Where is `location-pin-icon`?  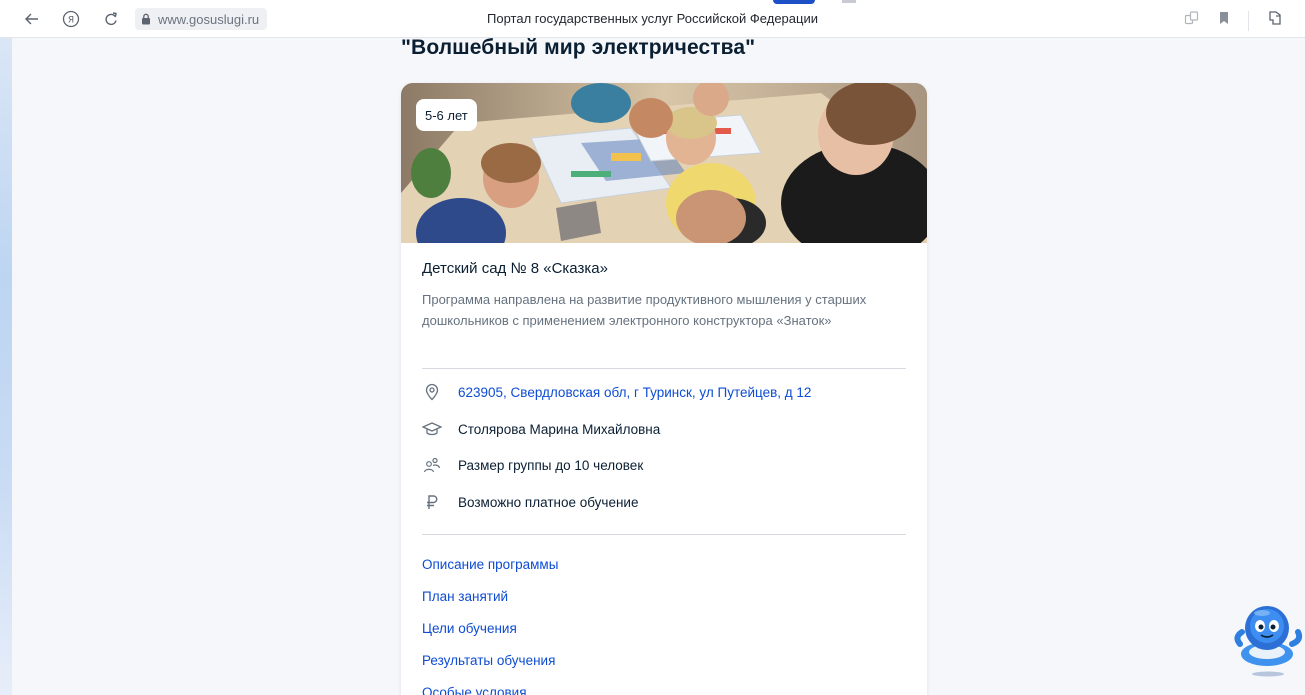 location-pin-icon is located at coordinates (432, 392).